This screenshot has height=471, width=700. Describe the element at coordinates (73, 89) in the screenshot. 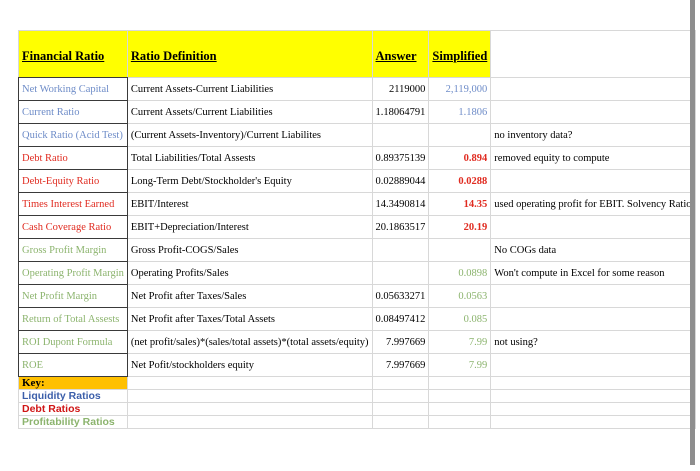

I see `ratio-label-cell: Net Working Capital` at that location.